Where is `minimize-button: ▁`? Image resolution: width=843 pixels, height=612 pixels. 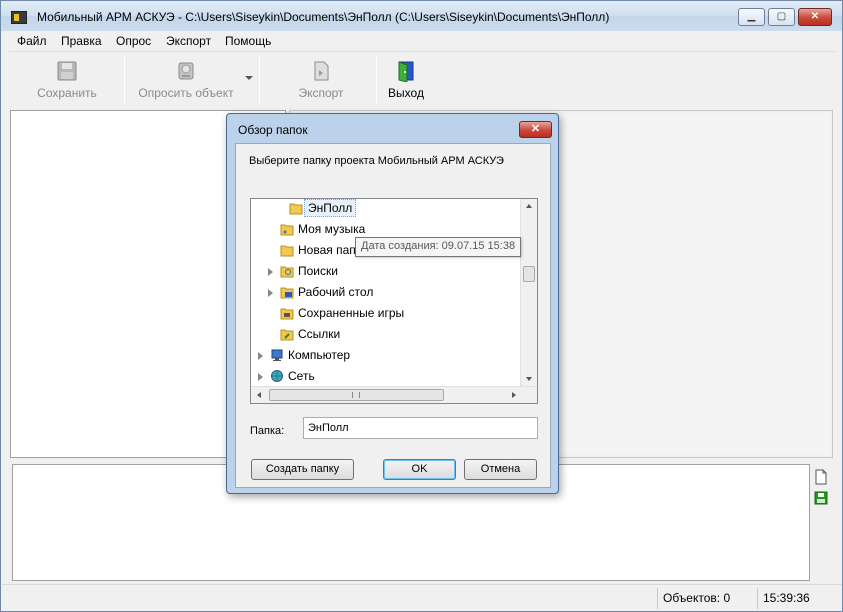 minimize-button: ▁ is located at coordinates (751, 17).